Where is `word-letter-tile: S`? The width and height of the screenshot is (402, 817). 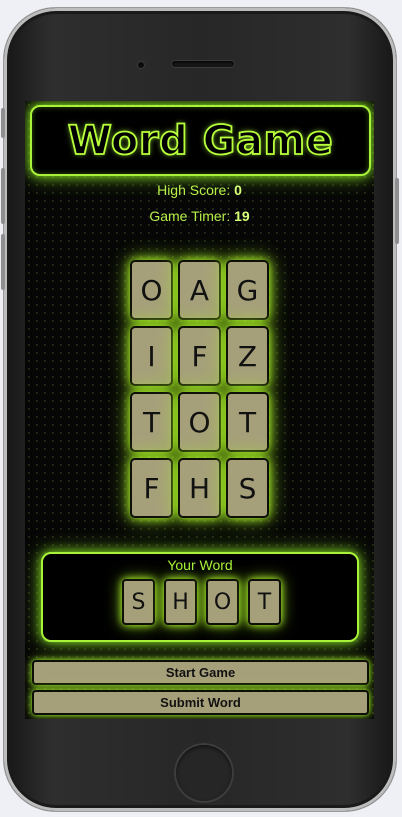
word-letter-tile: S is located at coordinates (138, 602).